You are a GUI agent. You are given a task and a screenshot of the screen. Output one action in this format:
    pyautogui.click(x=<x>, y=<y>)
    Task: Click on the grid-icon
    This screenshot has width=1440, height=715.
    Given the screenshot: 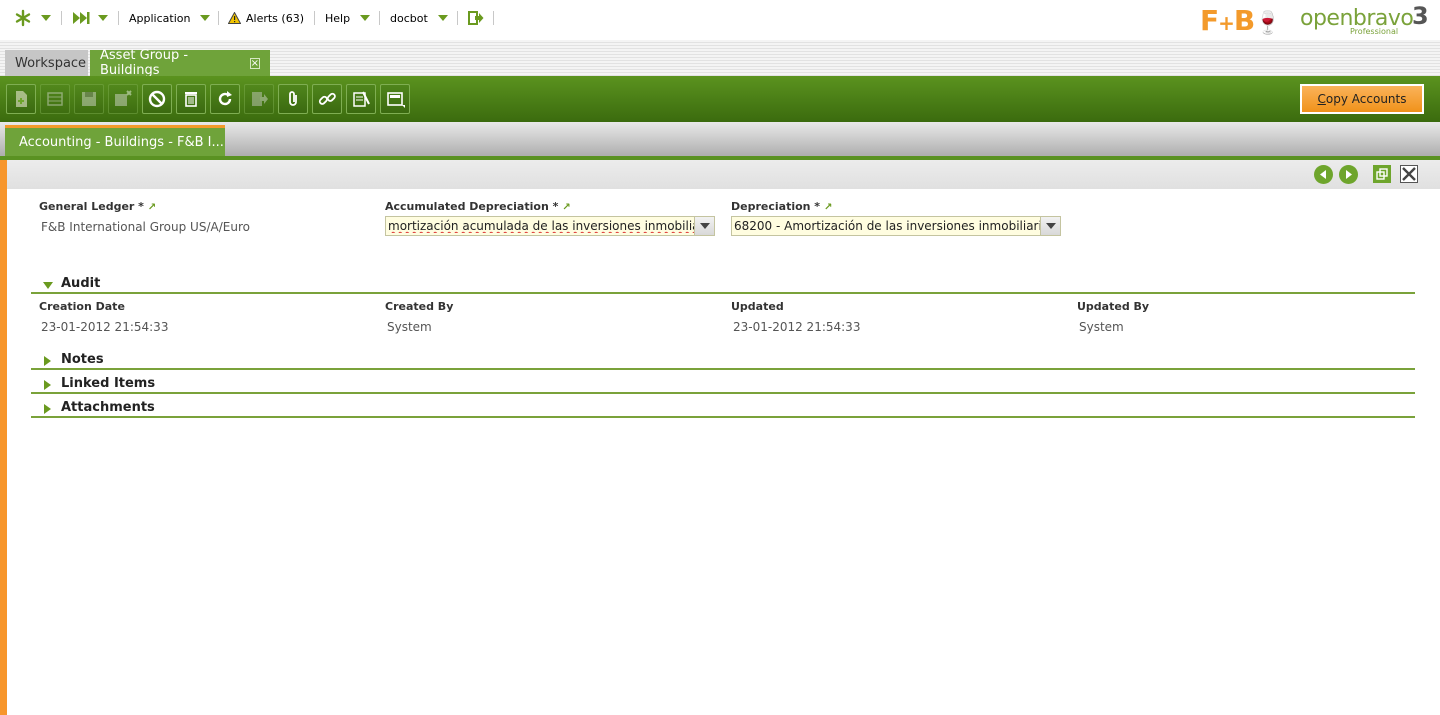 What is the action you would take?
    pyautogui.click(x=55, y=99)
    